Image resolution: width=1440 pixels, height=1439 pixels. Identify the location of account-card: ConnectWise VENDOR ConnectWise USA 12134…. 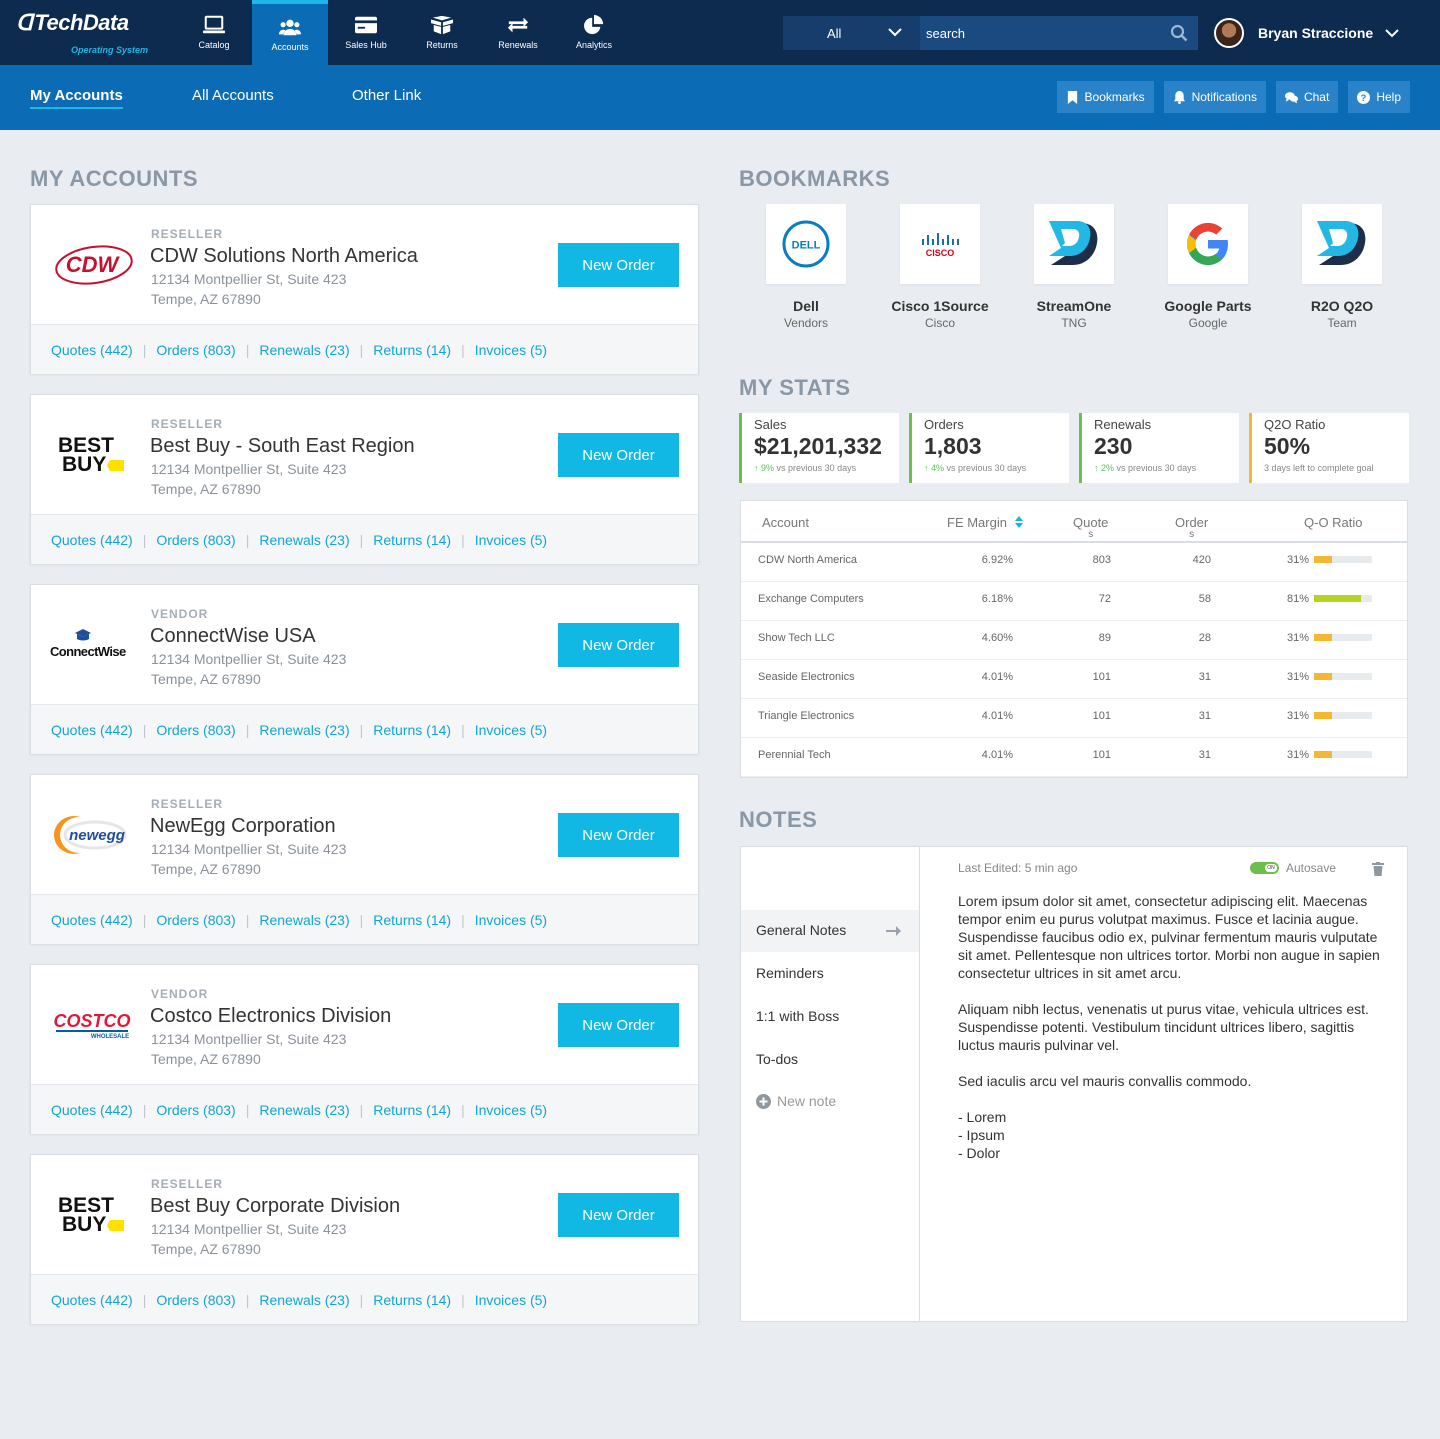
(364, 669).